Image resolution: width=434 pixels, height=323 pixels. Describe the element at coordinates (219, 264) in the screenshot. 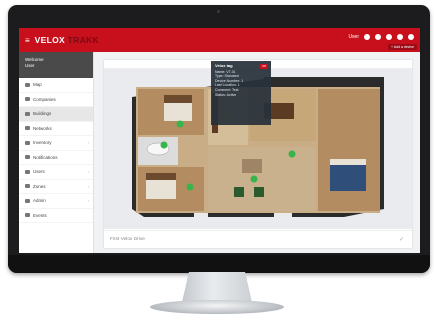

I see `monitor-chin` at that location.